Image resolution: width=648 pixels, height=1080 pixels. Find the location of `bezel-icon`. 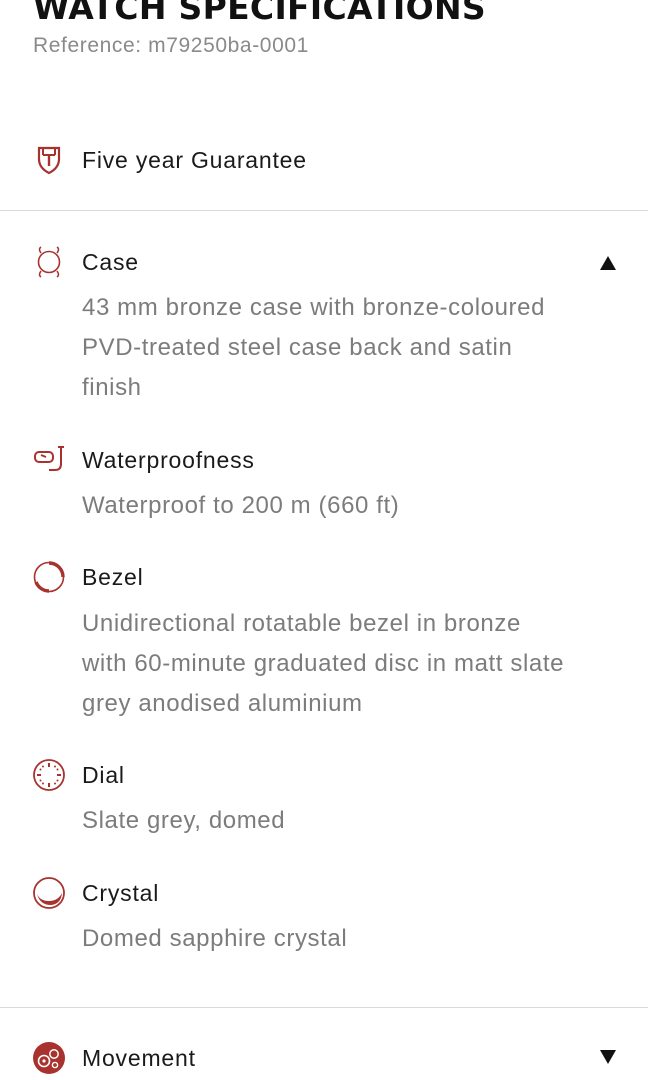

bezel-icon is located at coordinates (49, 577).